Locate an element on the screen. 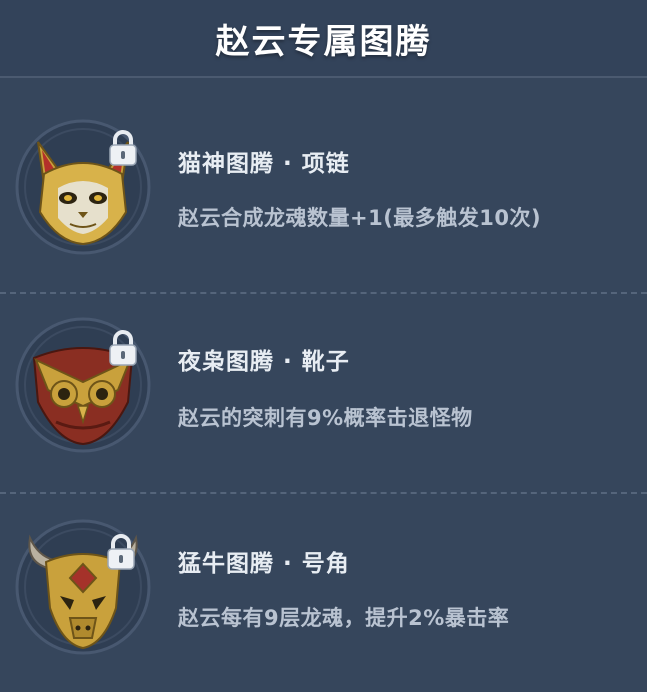 This screenshot has width=647, height=692. totem-name: 猫神图腾 · 项链 is located at coordinates (264, 164).